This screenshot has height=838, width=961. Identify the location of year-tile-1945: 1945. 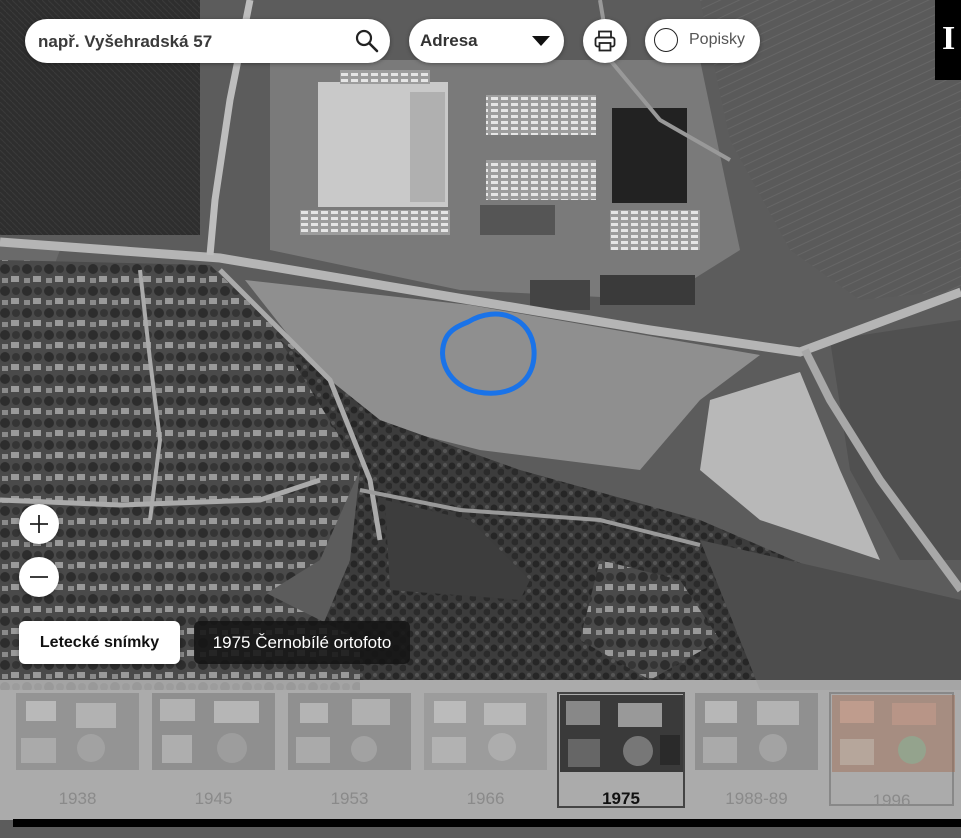
(213, 750).